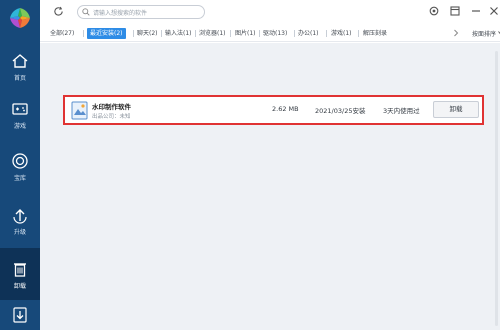 This screenshot has width=500, height=330. What do you see at coordinates (20, 170) in the screenshot?
I see `sidebar-item-treasure: 宝库` at bounding box center [20, 170].